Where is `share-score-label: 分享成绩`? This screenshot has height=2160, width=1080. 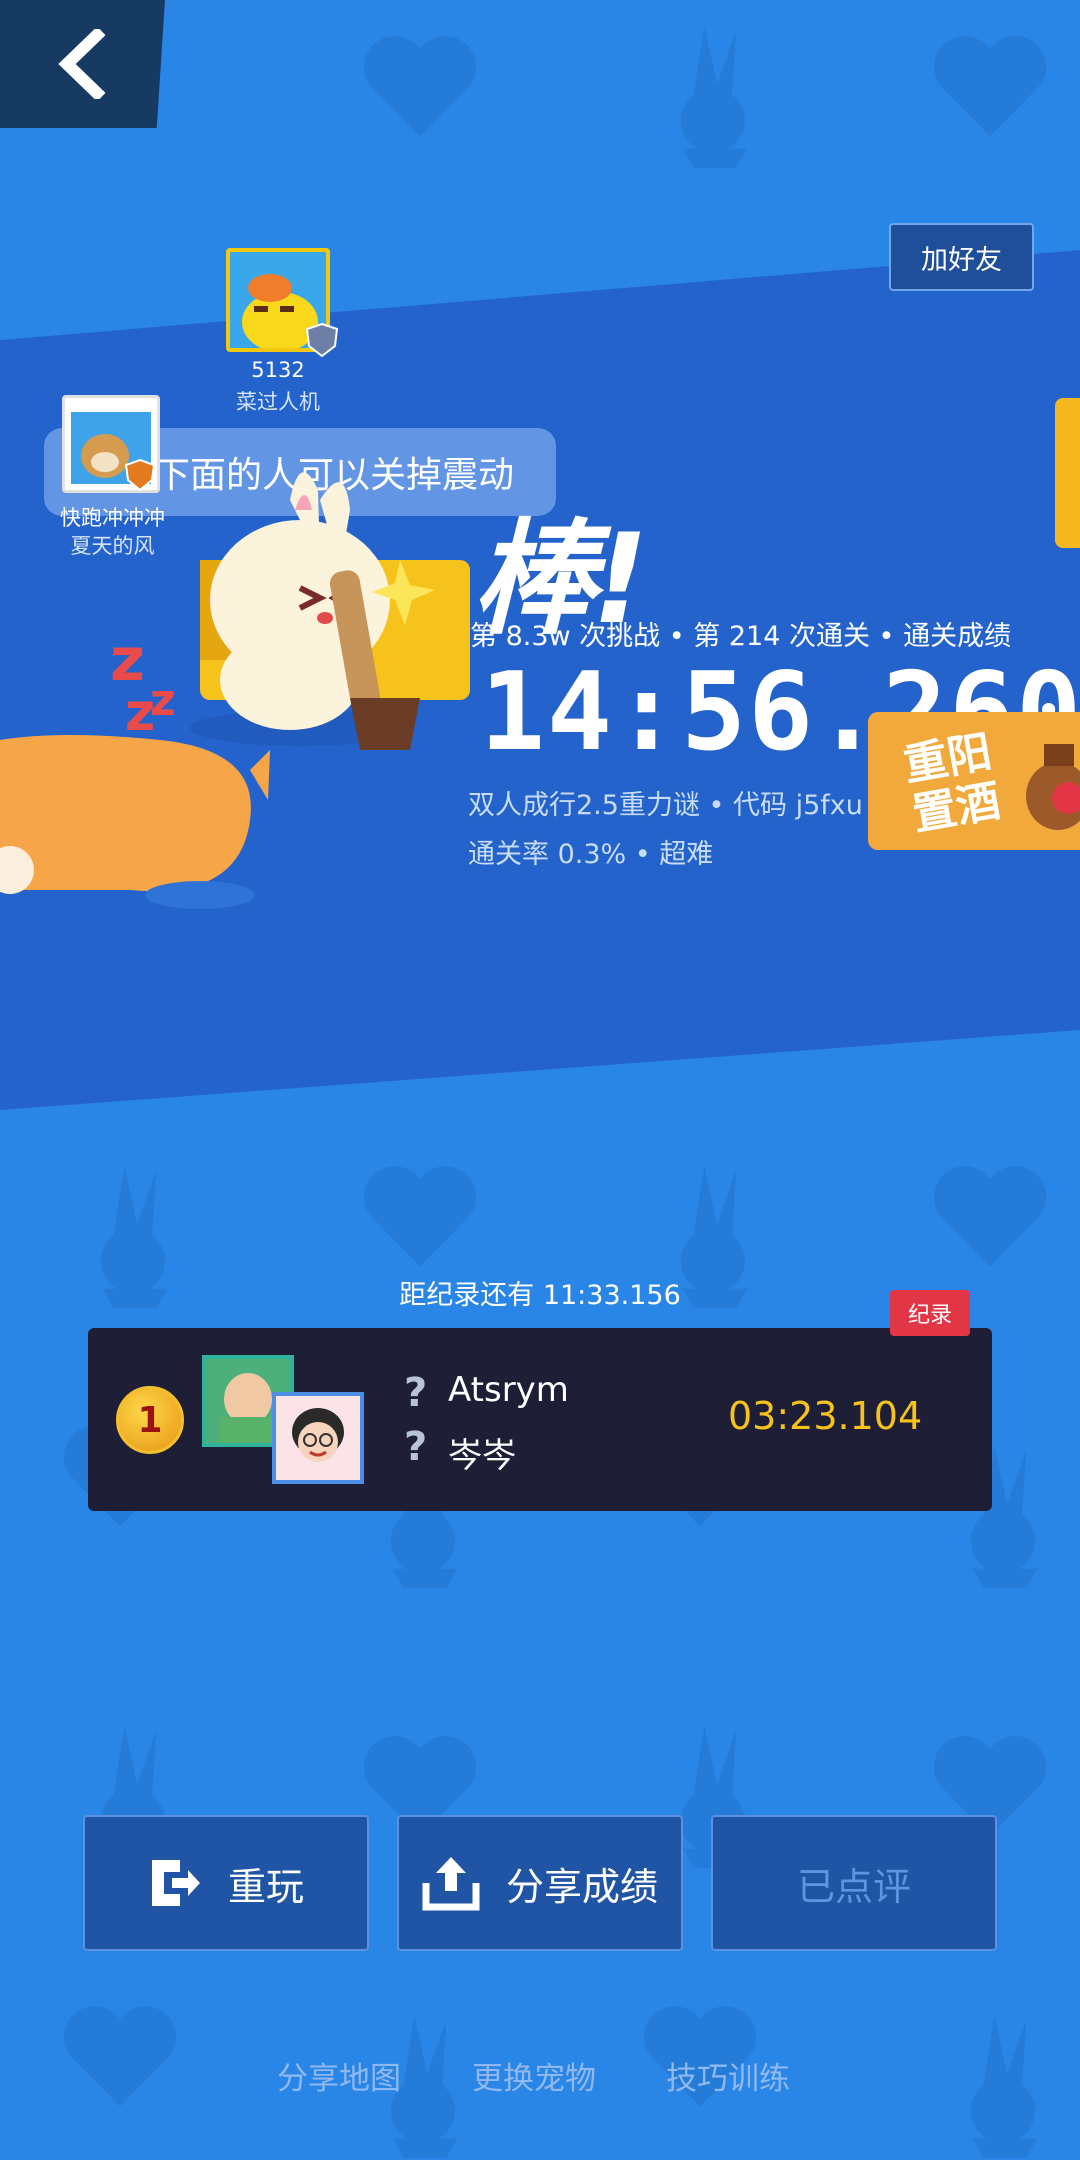
share-score-label: 分享成绩 is located at coordinates (581, 1886).